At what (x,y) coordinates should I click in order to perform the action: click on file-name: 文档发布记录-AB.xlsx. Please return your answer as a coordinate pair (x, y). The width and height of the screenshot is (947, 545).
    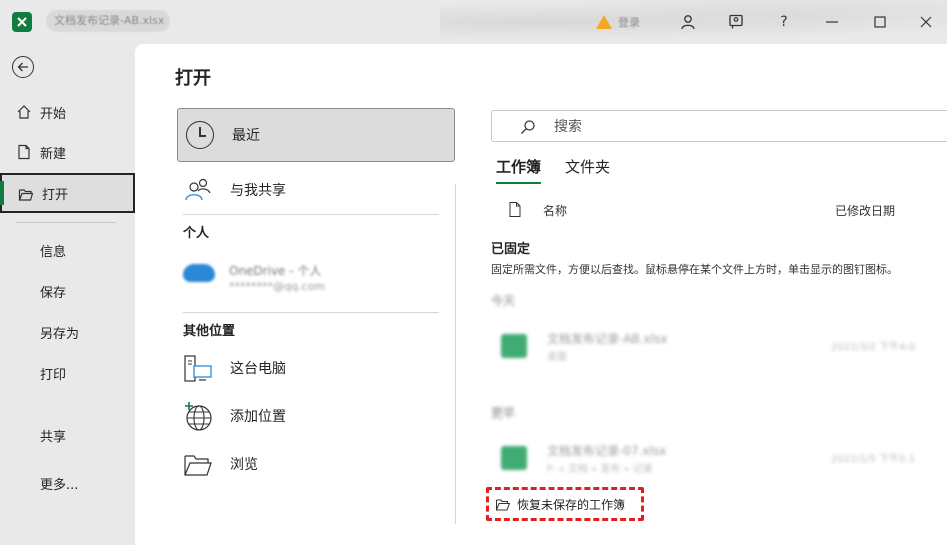
    Looking at the image, I should click on (607, 339).